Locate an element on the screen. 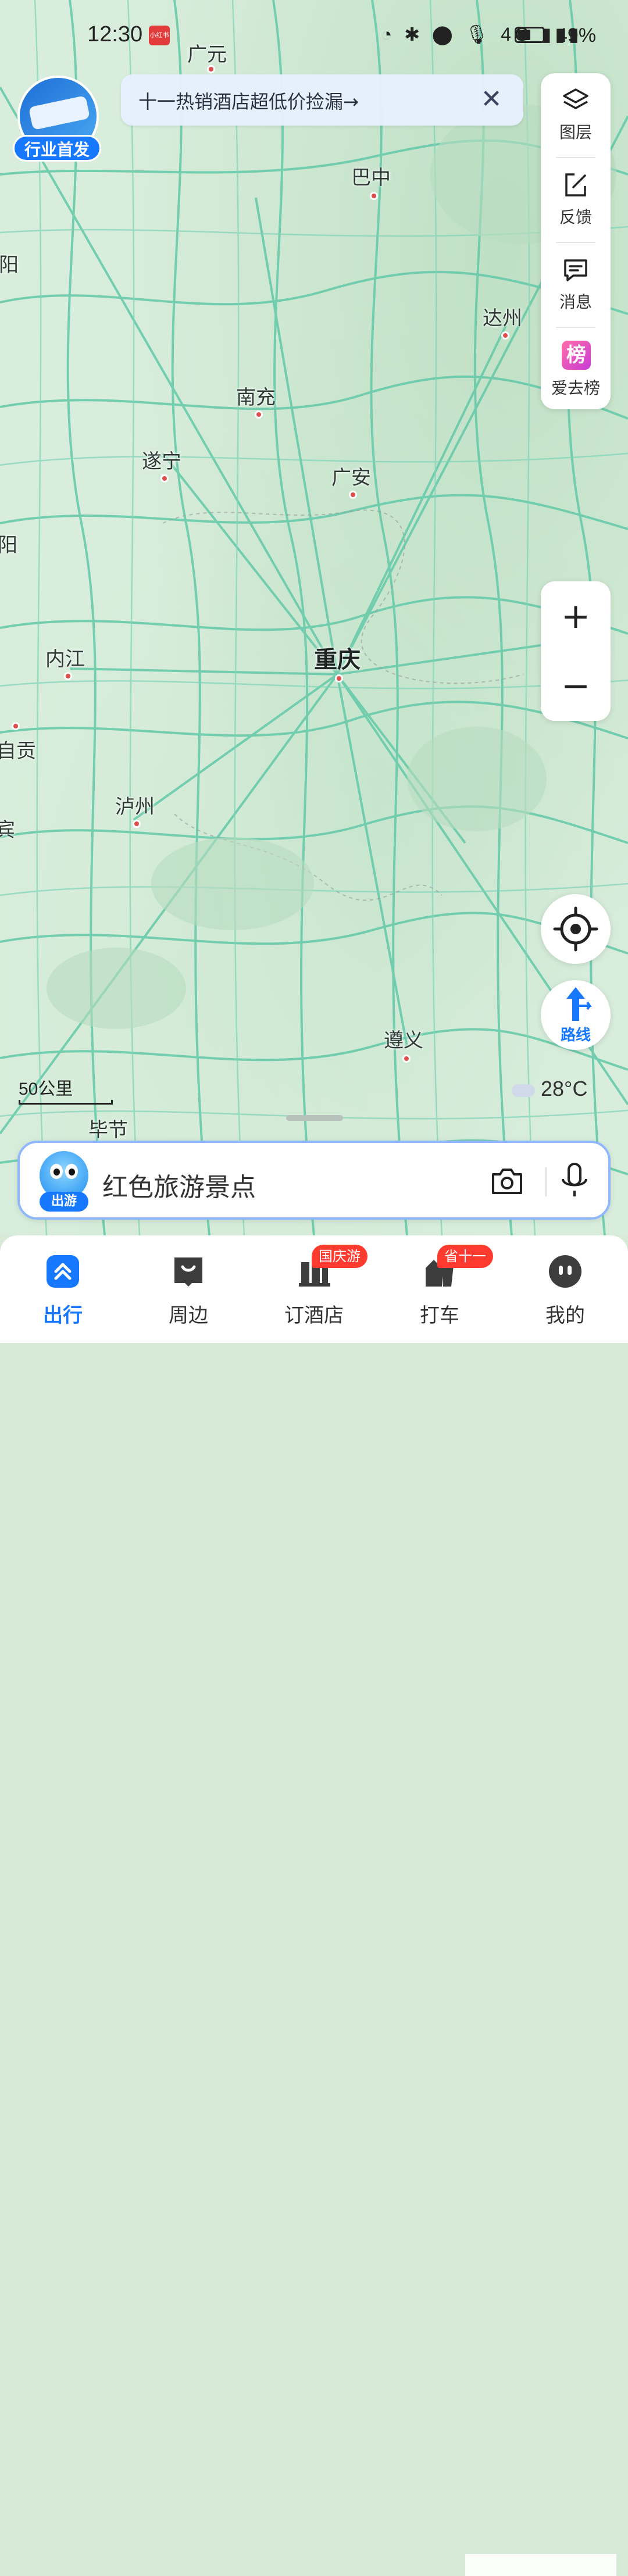 The height and width of the screenshot is (2576, 628). tool-label: 爱去榜 is located at coordinates (575, 388).